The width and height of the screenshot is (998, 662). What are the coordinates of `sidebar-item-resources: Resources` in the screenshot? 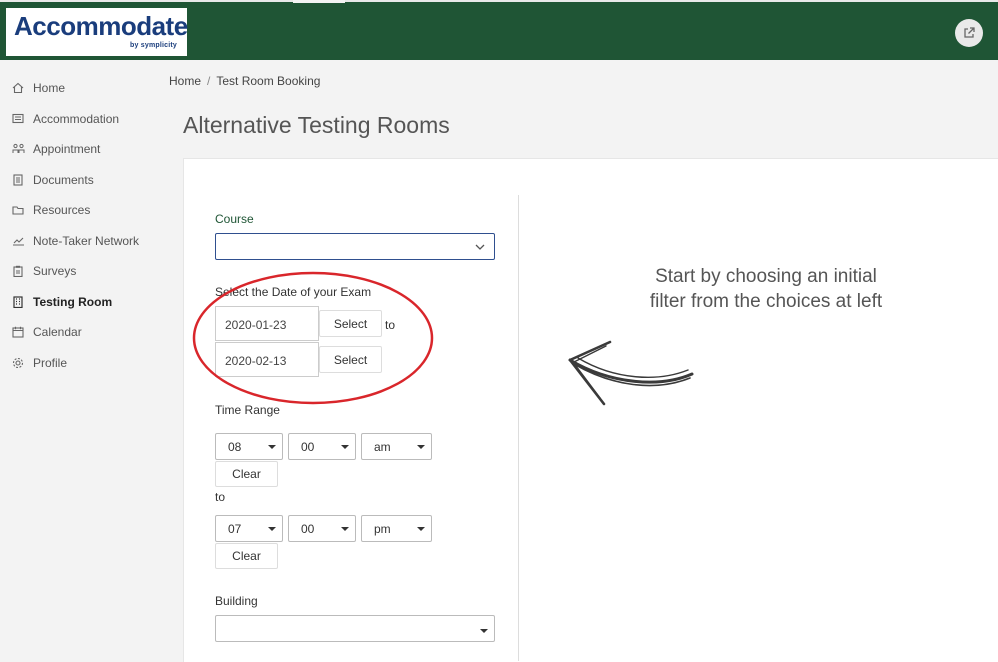 It's located at (82, 210).